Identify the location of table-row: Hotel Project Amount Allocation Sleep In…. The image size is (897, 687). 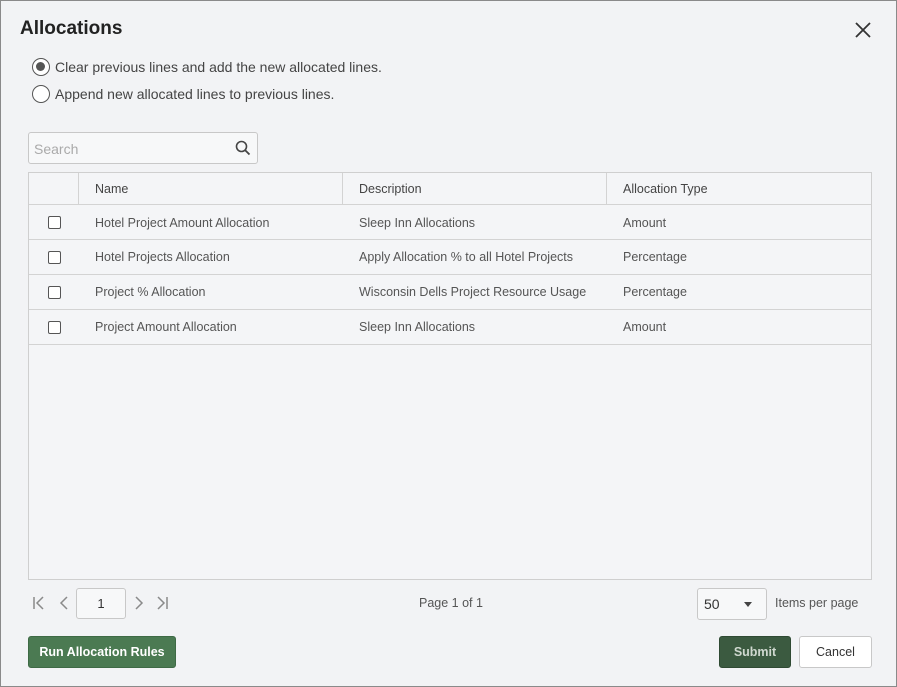
(450, 223).